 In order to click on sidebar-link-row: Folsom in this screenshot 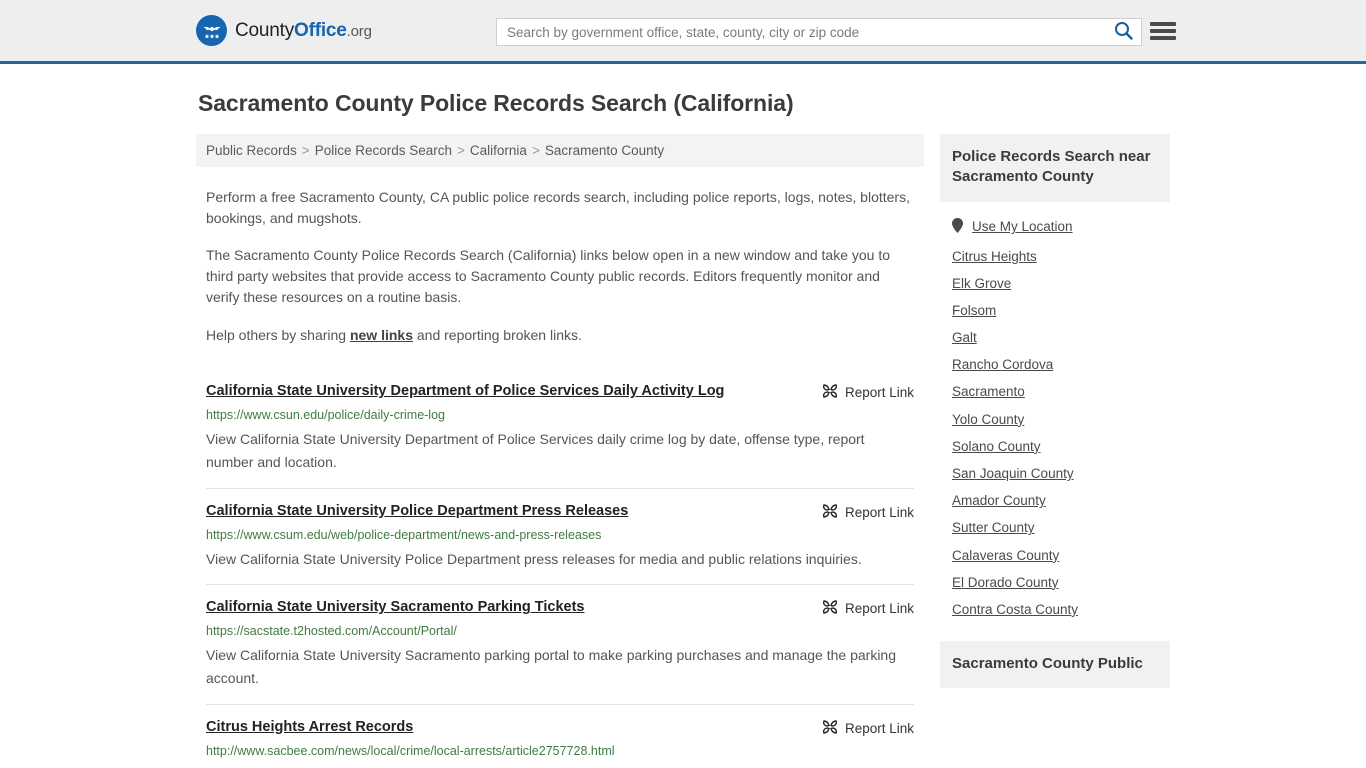, I will do `click(1055, 305)`.